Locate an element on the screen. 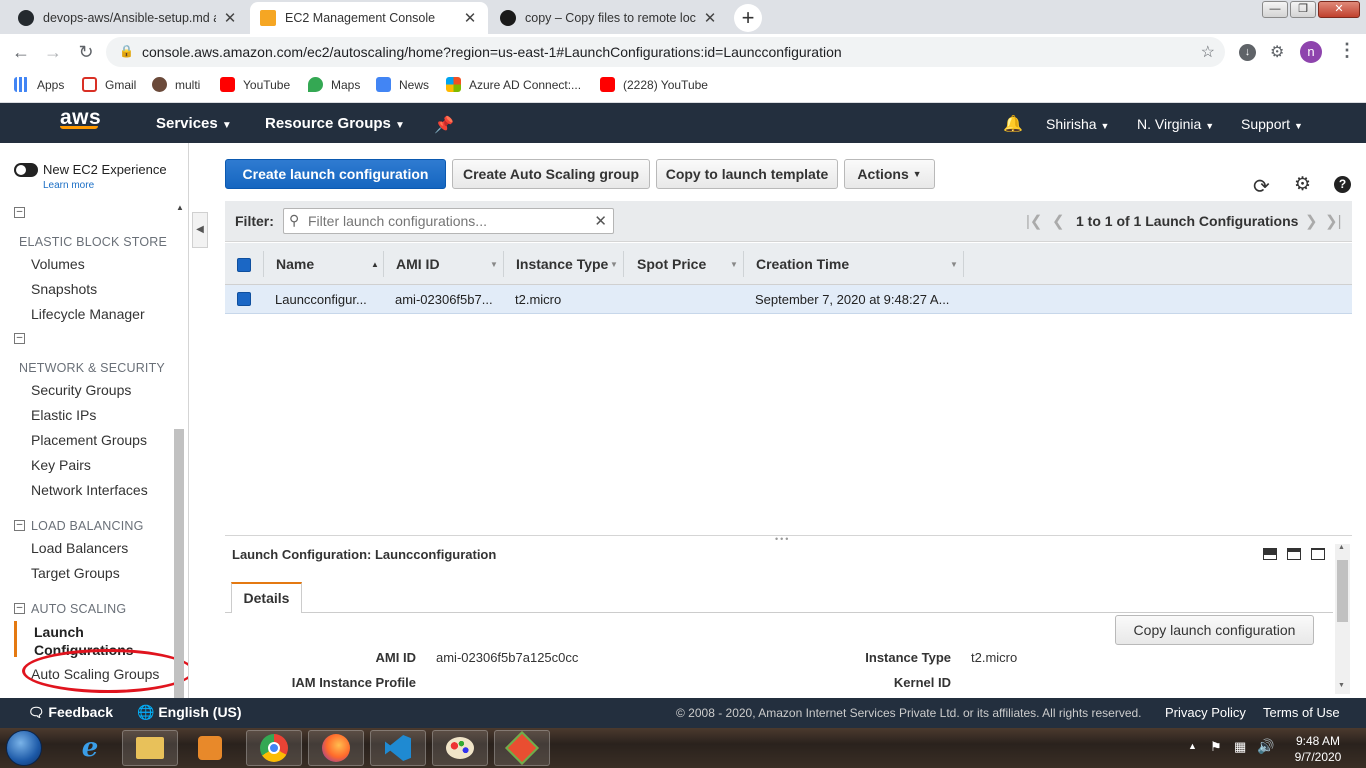 The width and height of the screenshot is (1366, 768). pane-layout-max-icon is located at coordinates (1318, 554).